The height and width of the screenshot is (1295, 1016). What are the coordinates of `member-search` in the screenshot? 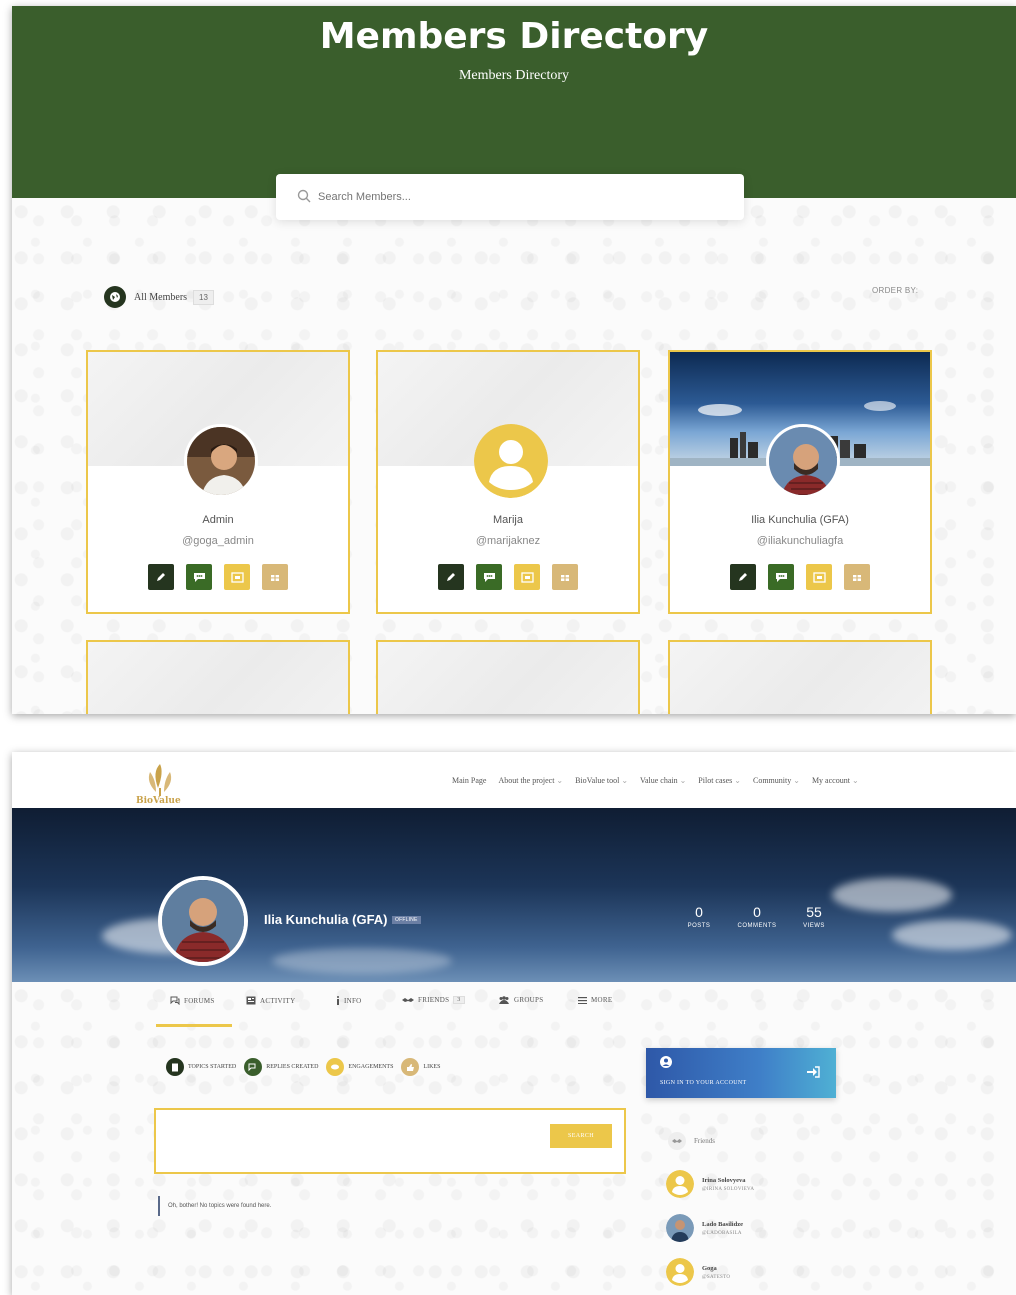 It's located at (510, 197).